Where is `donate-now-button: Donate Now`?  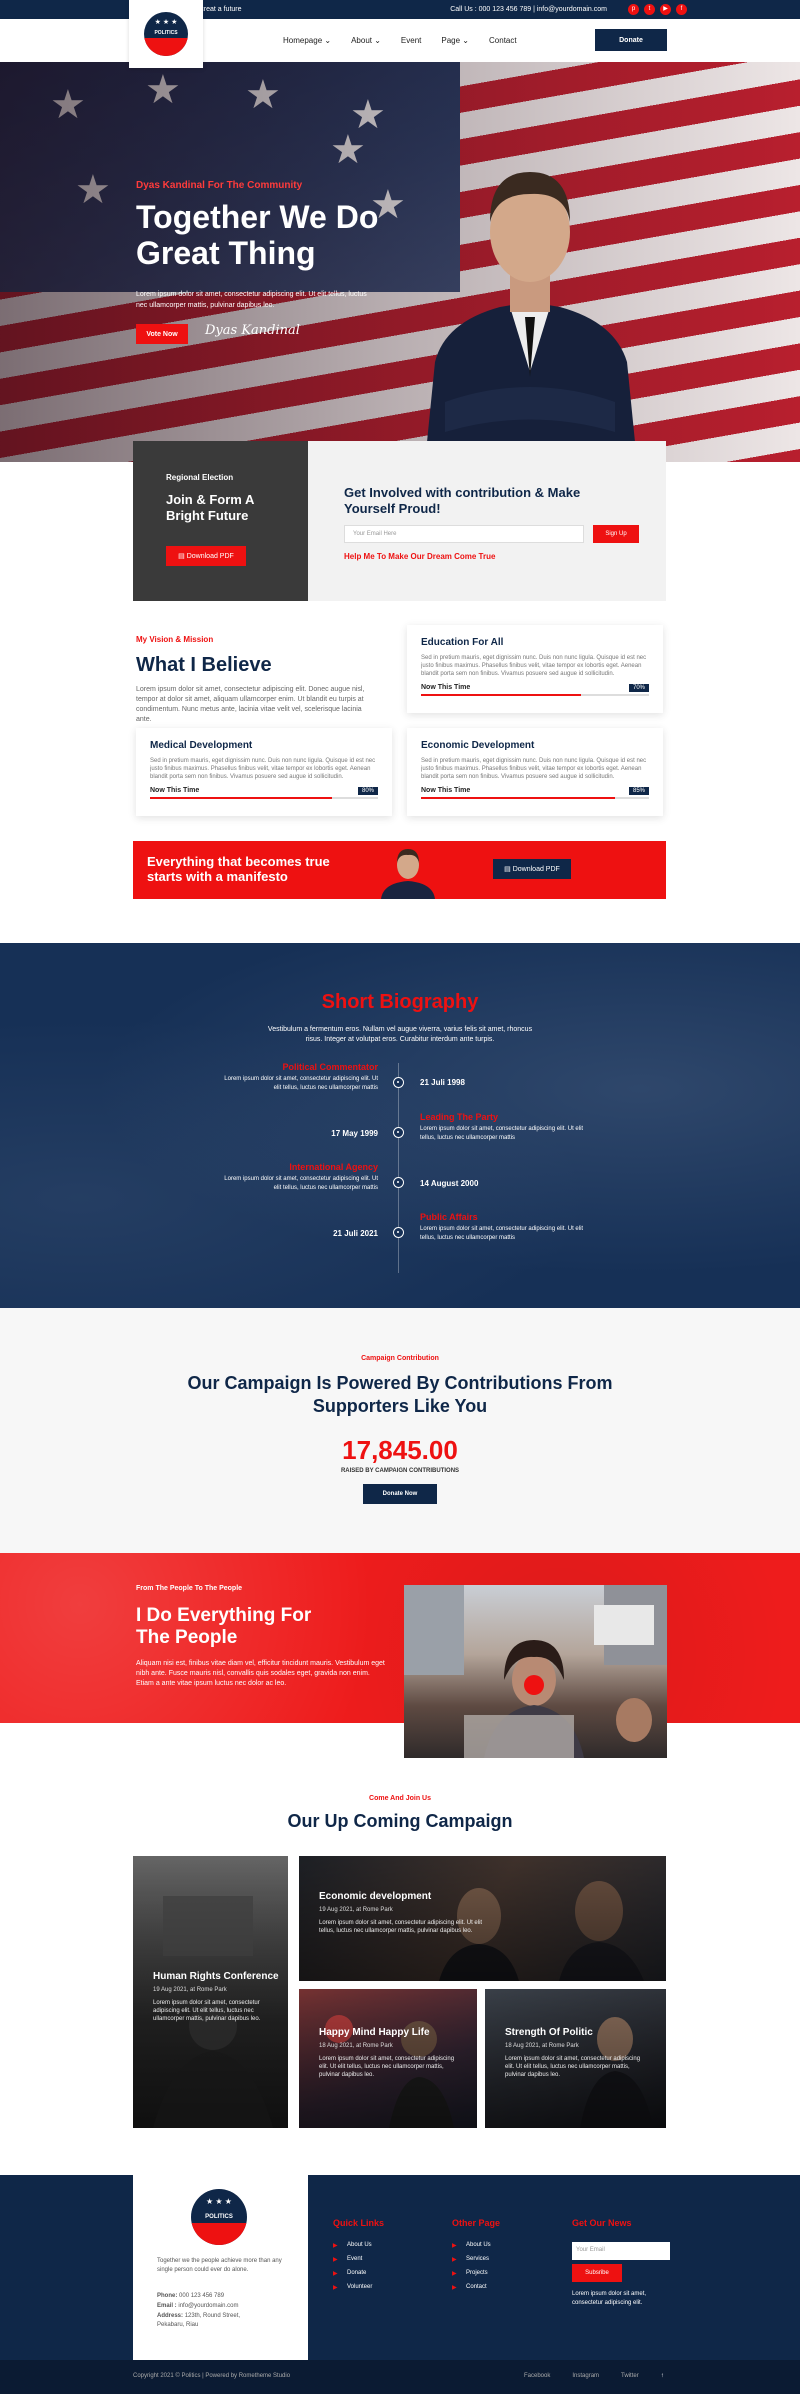 donate-now-button: Donate Now is located at coordinates (400, 1494).